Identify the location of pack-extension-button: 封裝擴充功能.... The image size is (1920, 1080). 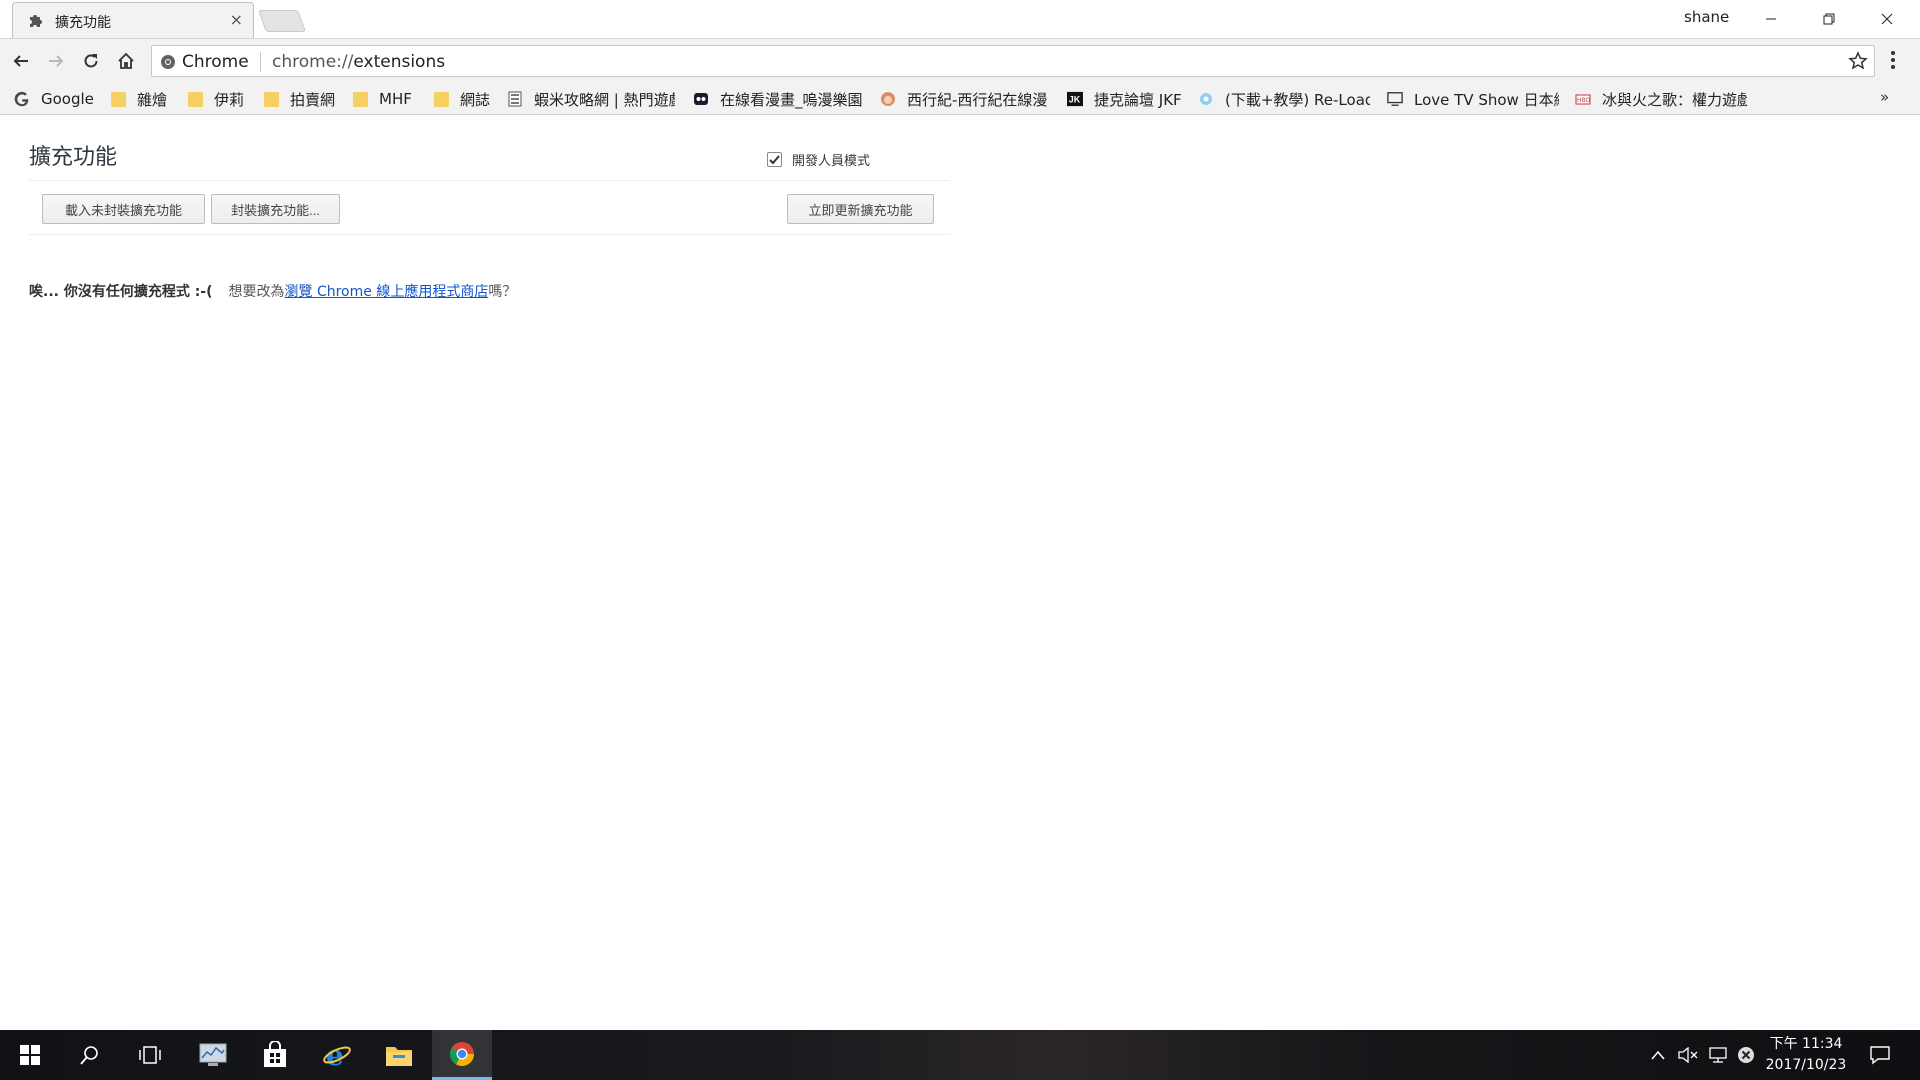
(275, 209).